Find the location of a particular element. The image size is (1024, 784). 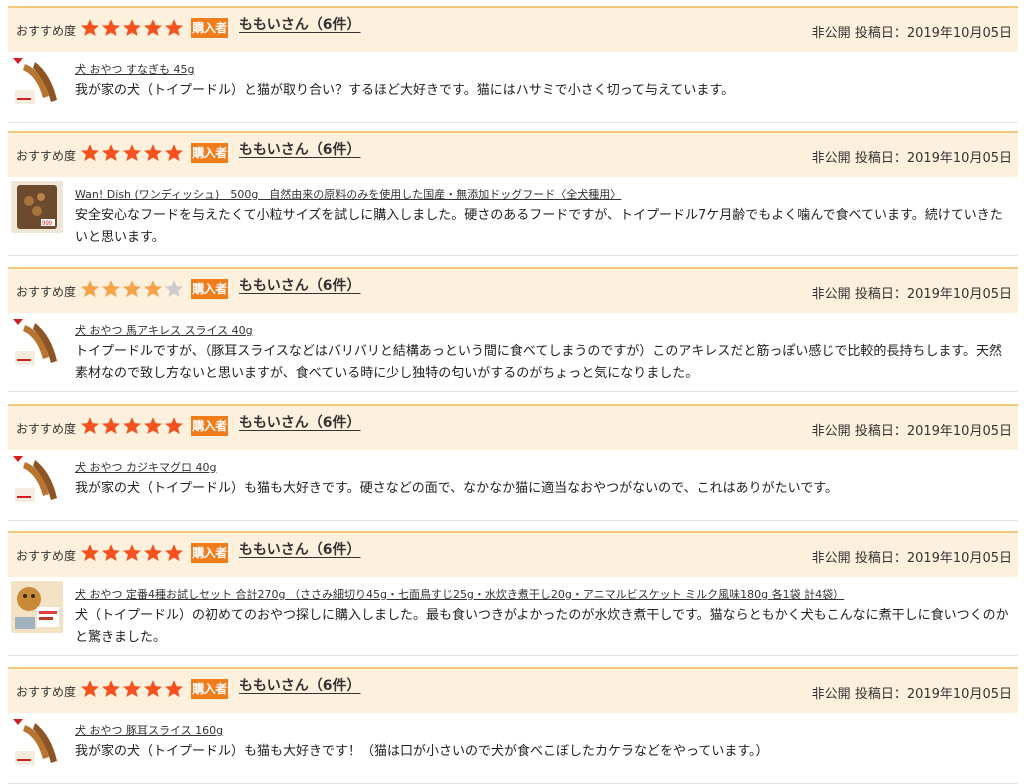

product-thumbnail: 999 is located at coordinates (37, 207).